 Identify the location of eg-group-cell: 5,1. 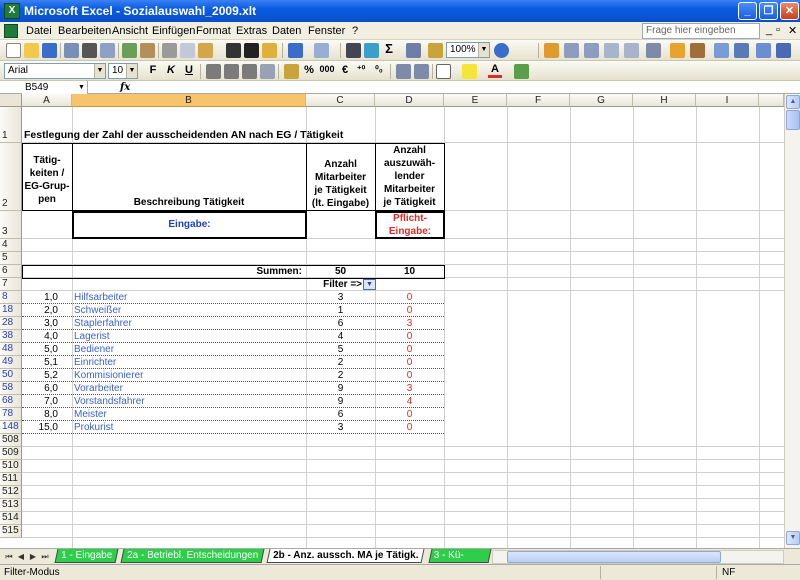
(40, 363).